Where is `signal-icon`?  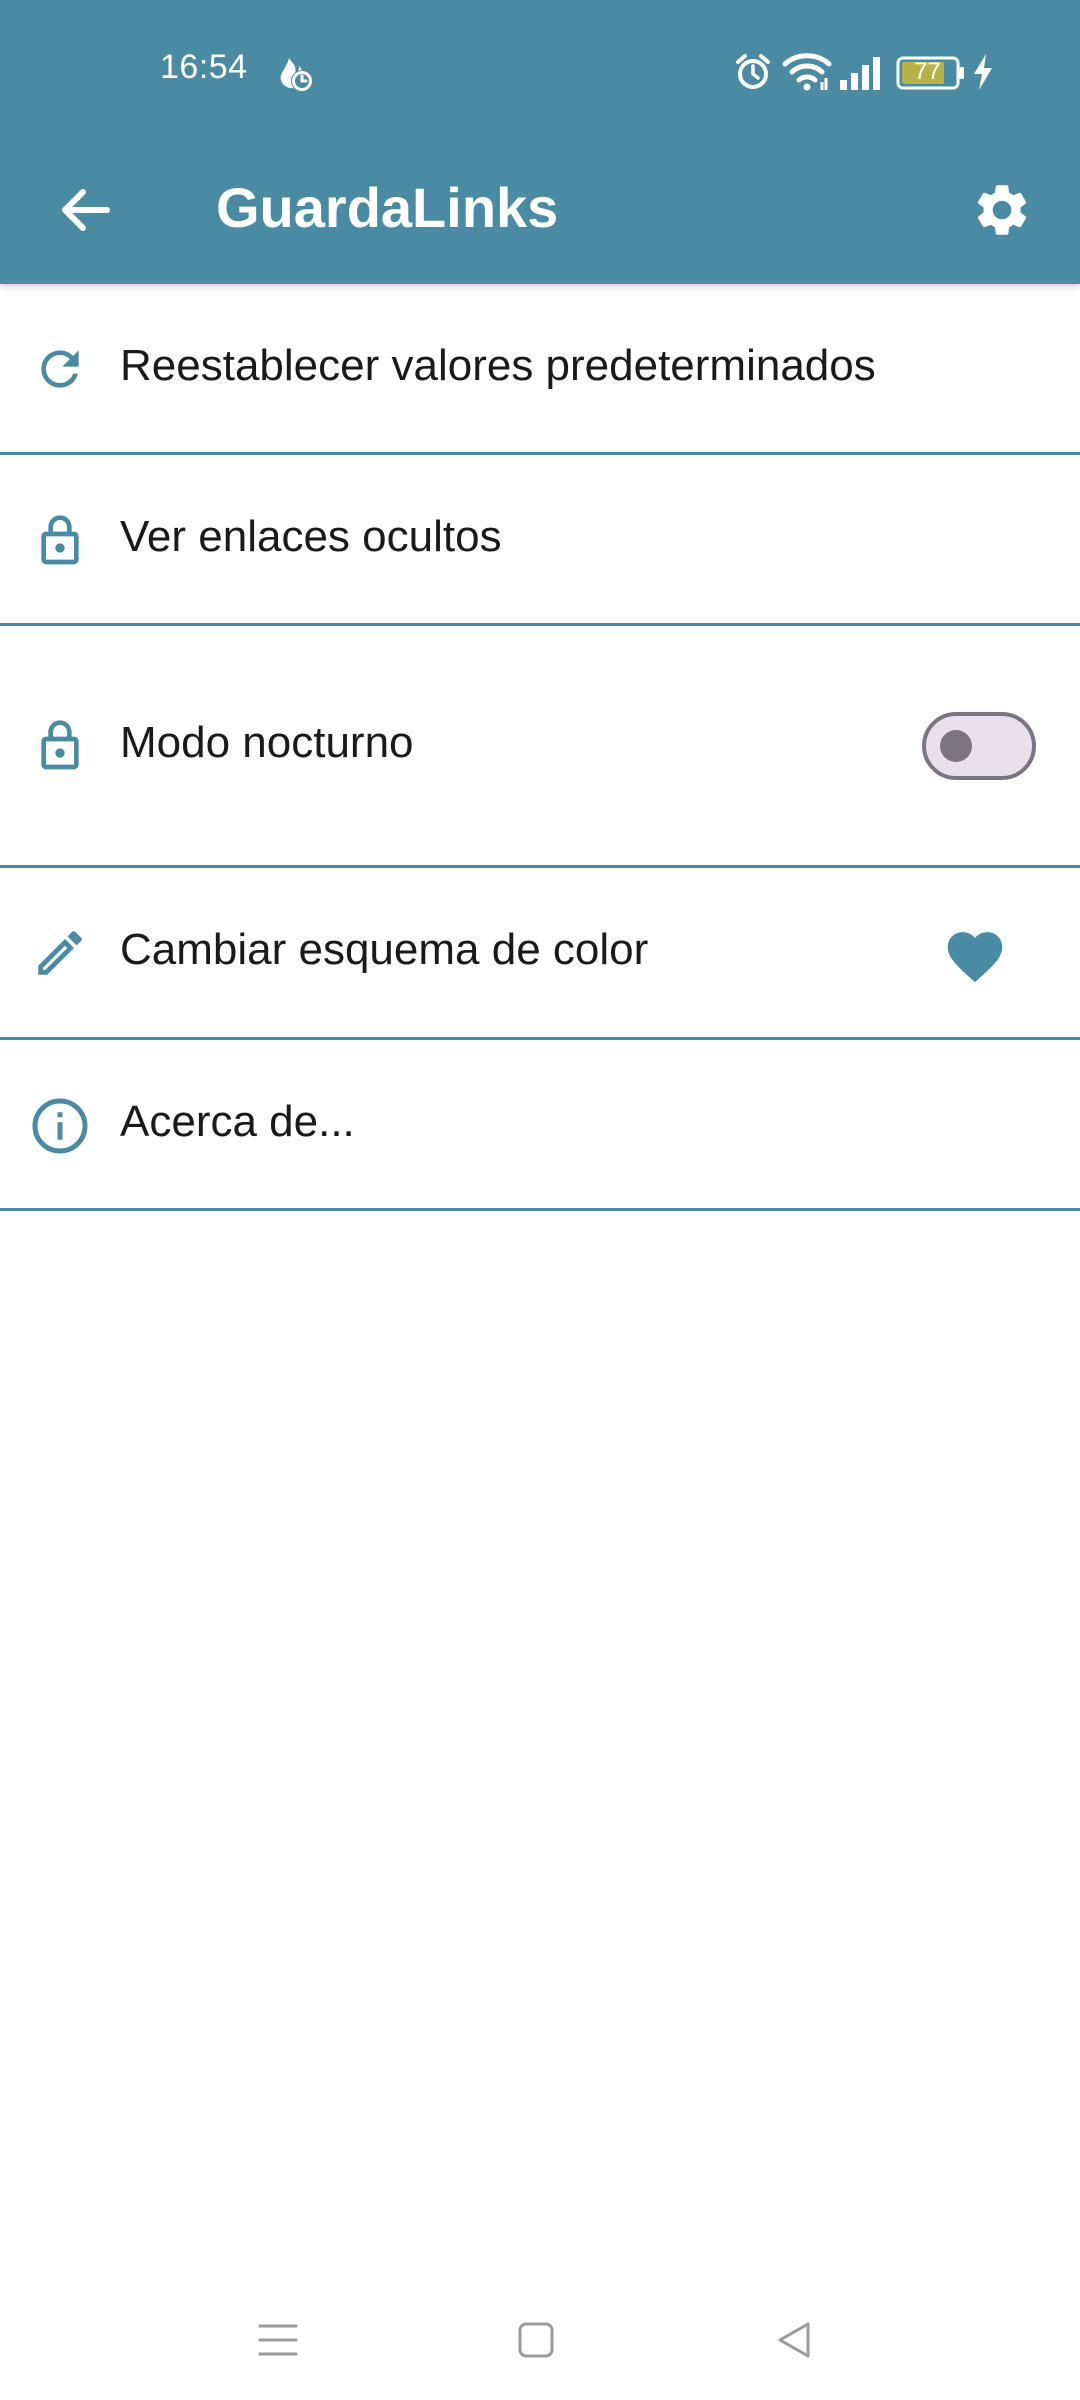 signal-icon is located at coordinates (860, 73).